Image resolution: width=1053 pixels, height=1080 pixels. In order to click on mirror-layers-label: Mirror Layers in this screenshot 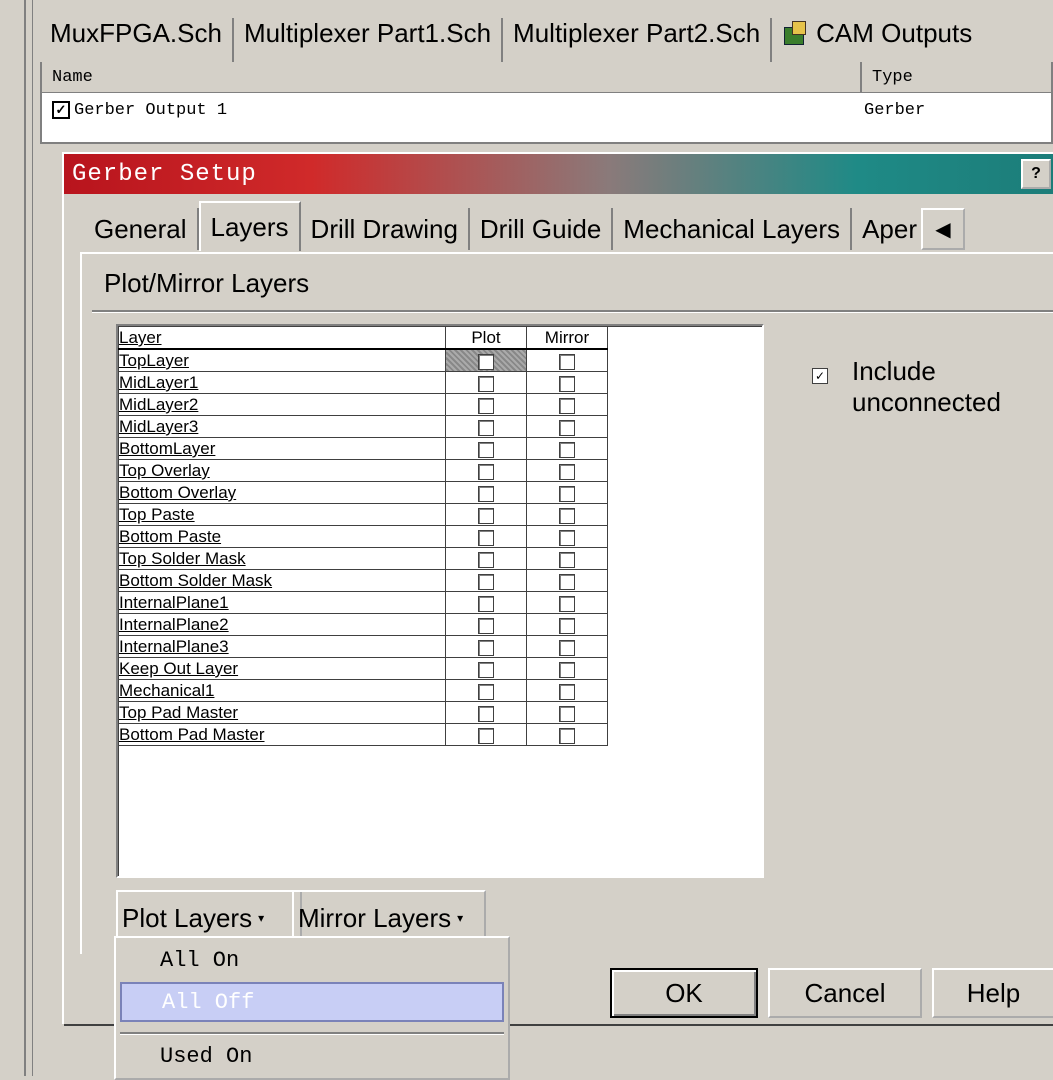, I will do `click(375, 917)`.